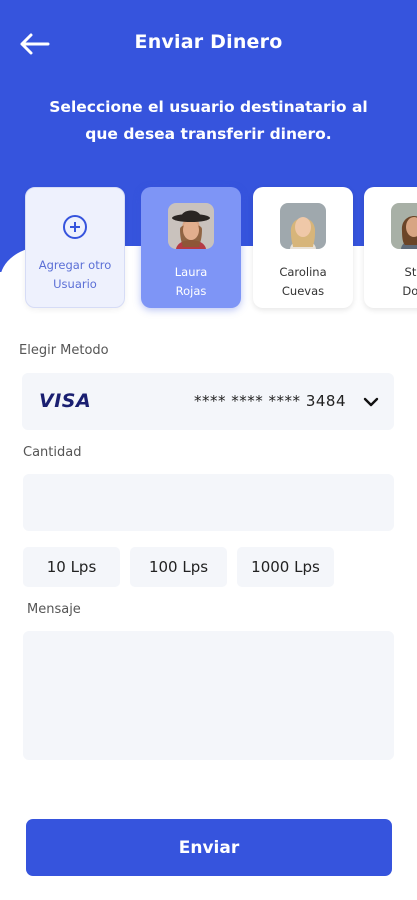  What do you see at coordinates (75, 247) in the screenshot?
I see `add-user-button: Agregar otro Usuario` at bounding box center [75, 247].